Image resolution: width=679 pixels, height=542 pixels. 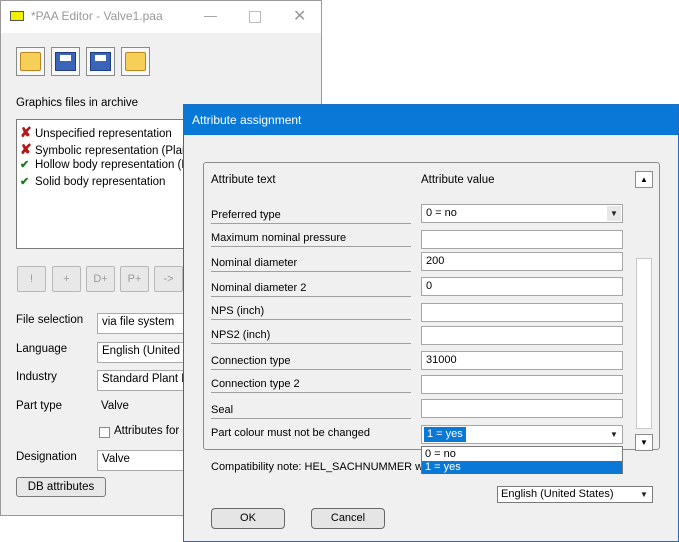 I want to click on save-disk-icon, so click(x=65, y=61).